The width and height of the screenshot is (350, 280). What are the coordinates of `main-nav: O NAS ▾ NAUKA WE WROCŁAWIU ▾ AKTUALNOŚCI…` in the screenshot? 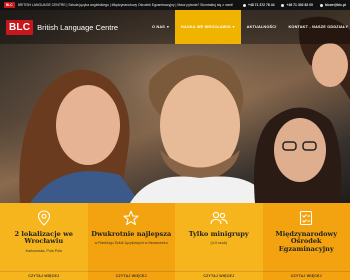 It's located at (248, 27).